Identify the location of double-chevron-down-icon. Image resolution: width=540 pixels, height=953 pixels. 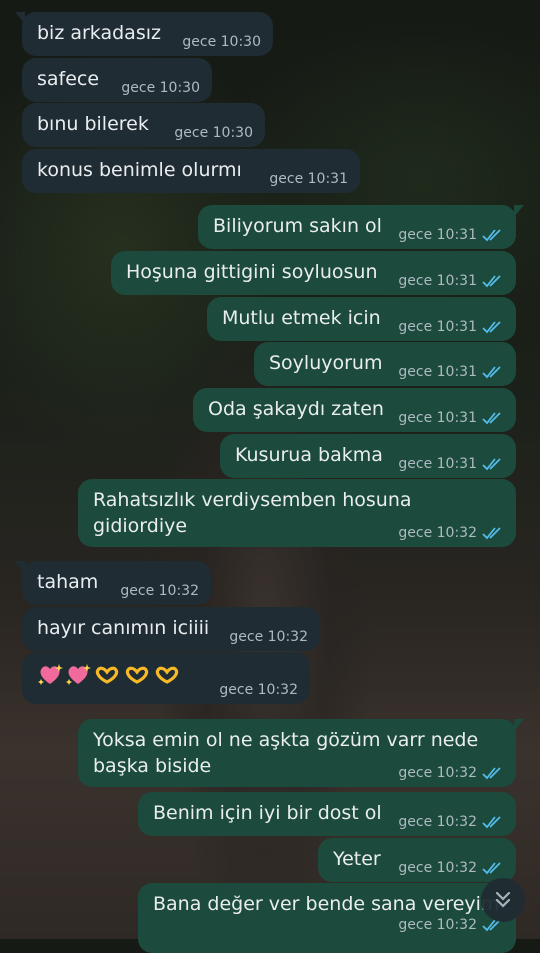
(503, 899).